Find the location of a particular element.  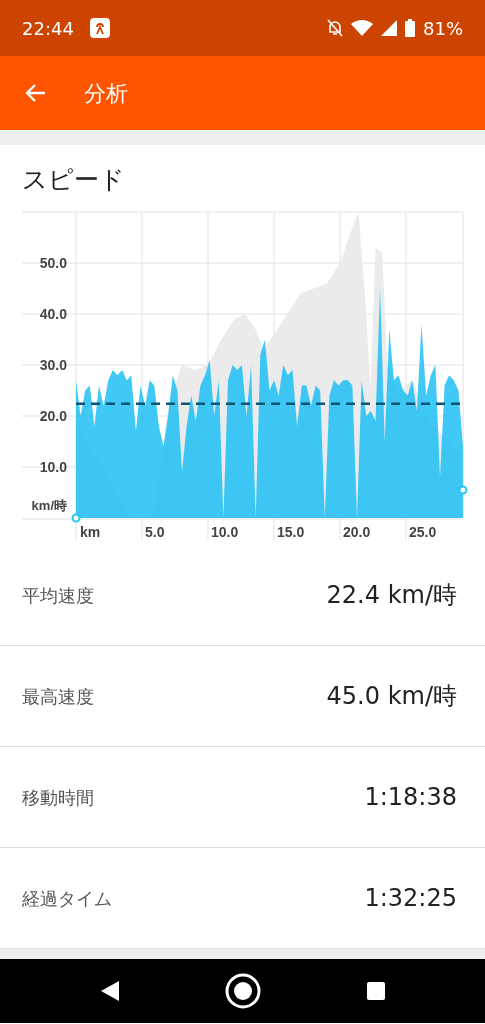

start-marker is located at coordinates (76, 518).